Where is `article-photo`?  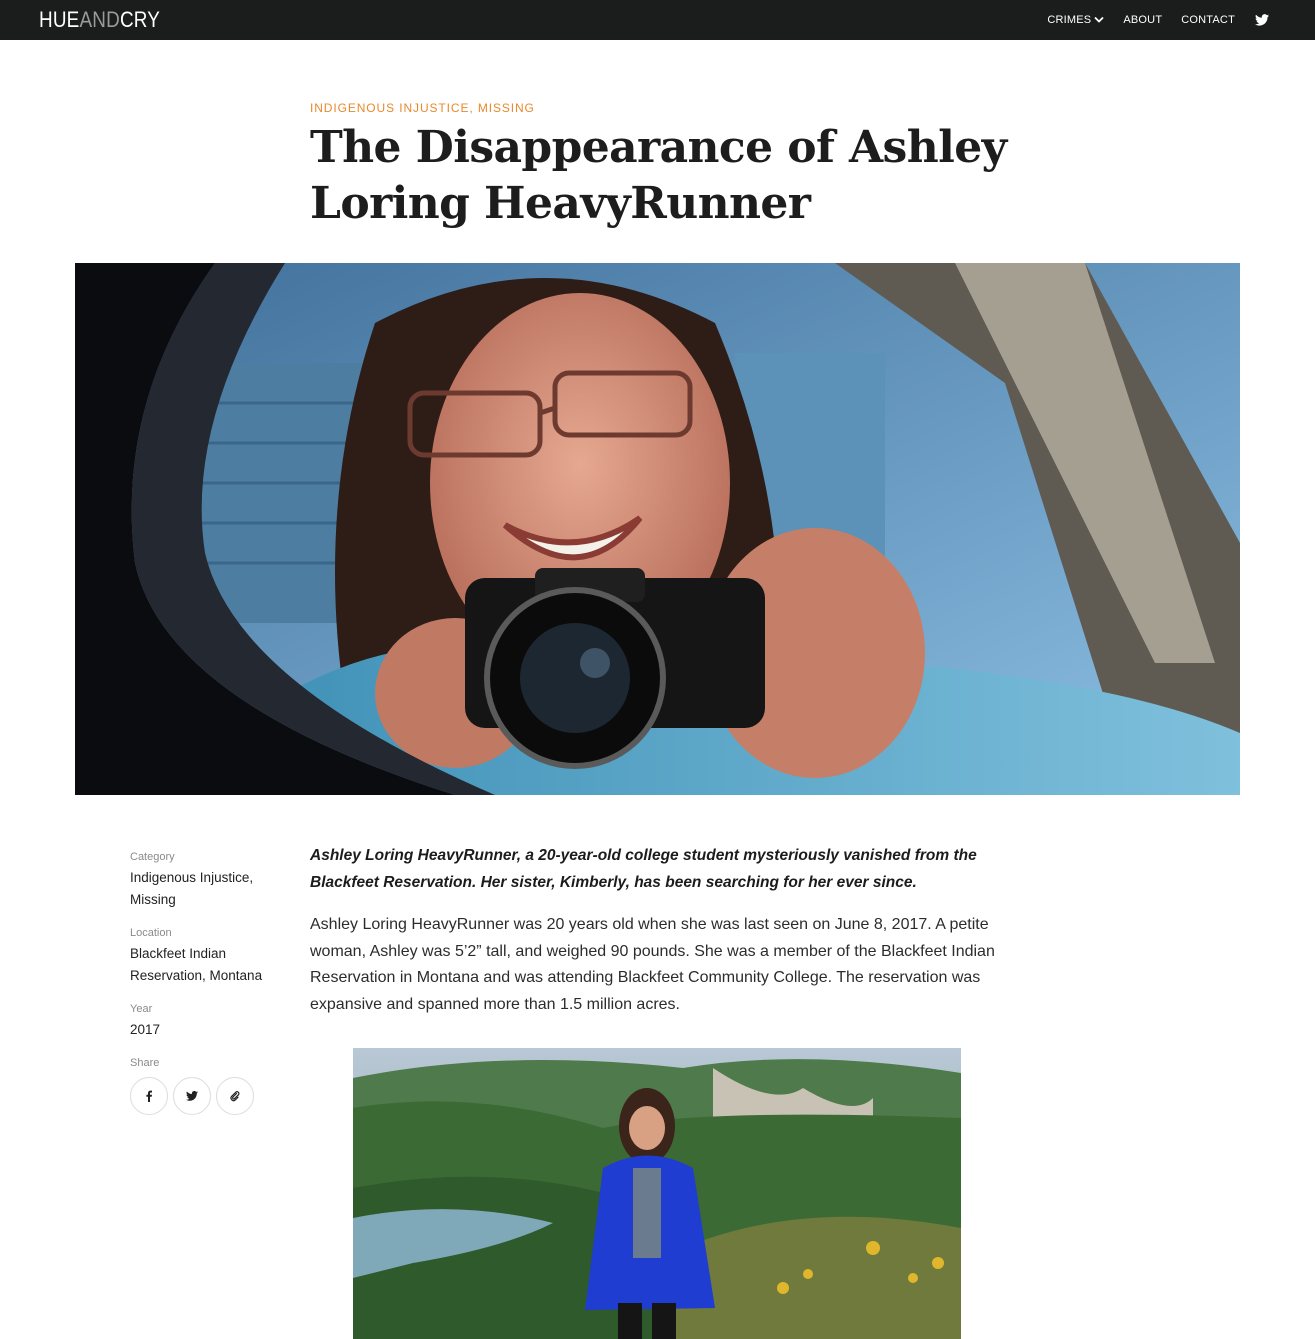 article-photo is located at coordinates (657, 1193).